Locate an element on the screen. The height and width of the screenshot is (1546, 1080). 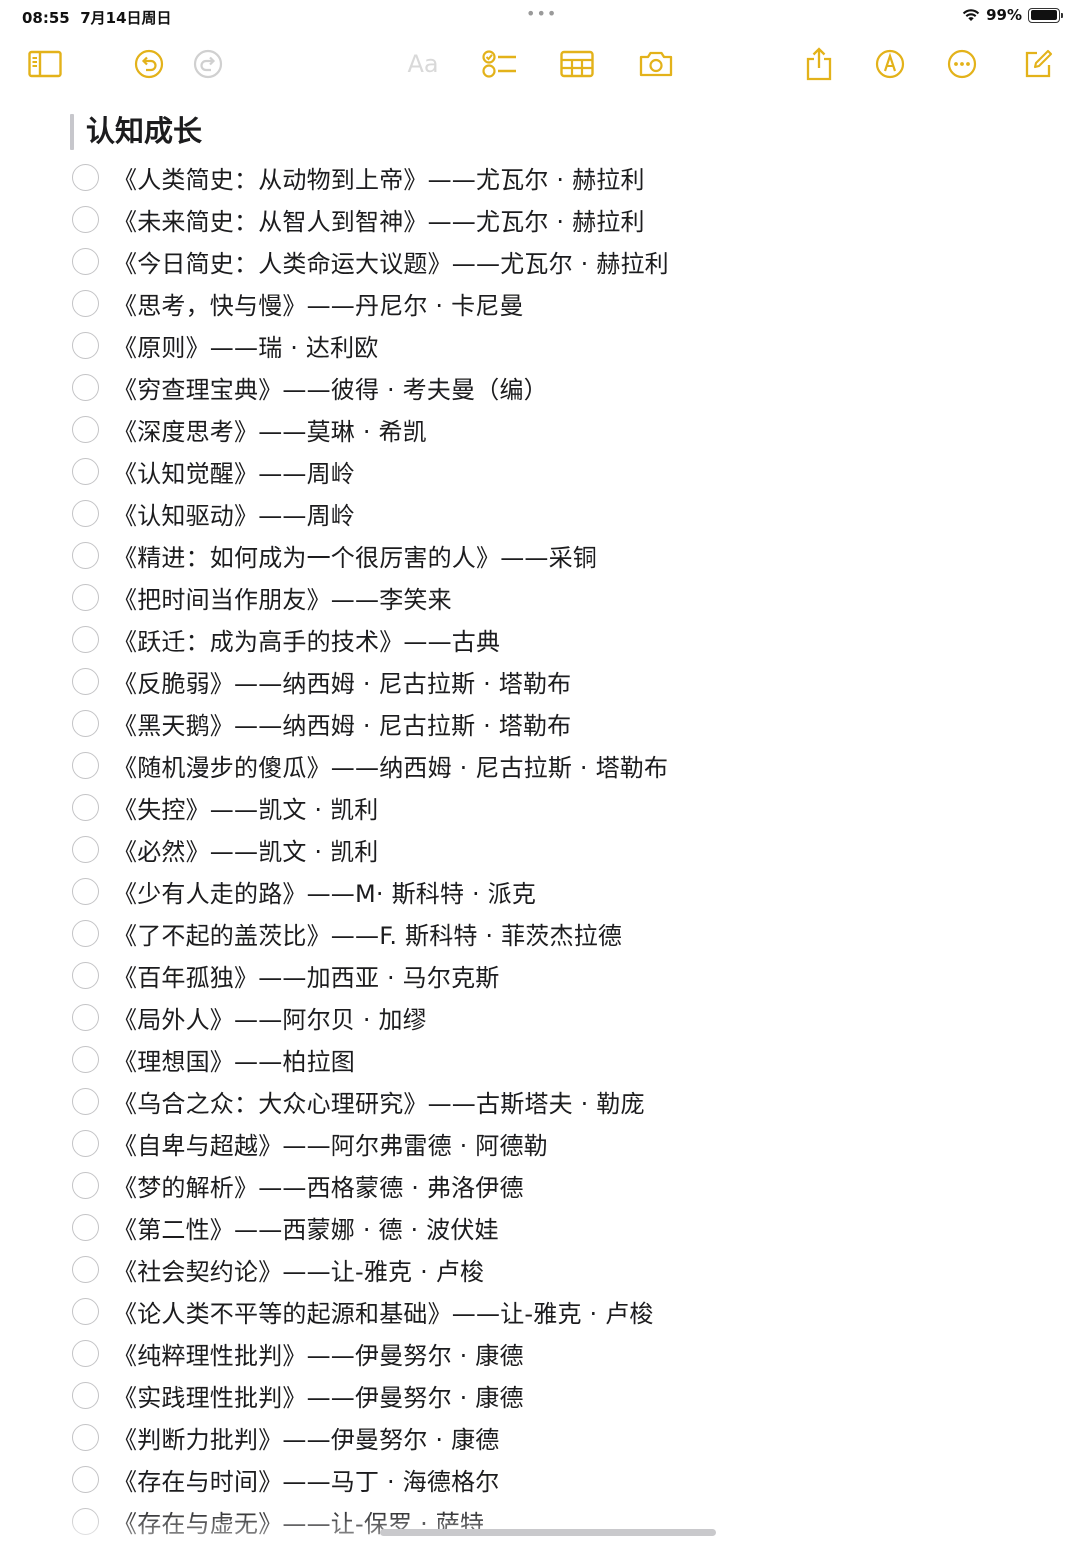
checklist-item-text: 《第二性》——西蒙娜 · 德 · 波伏娃 is located at coordinates (306, 1227).